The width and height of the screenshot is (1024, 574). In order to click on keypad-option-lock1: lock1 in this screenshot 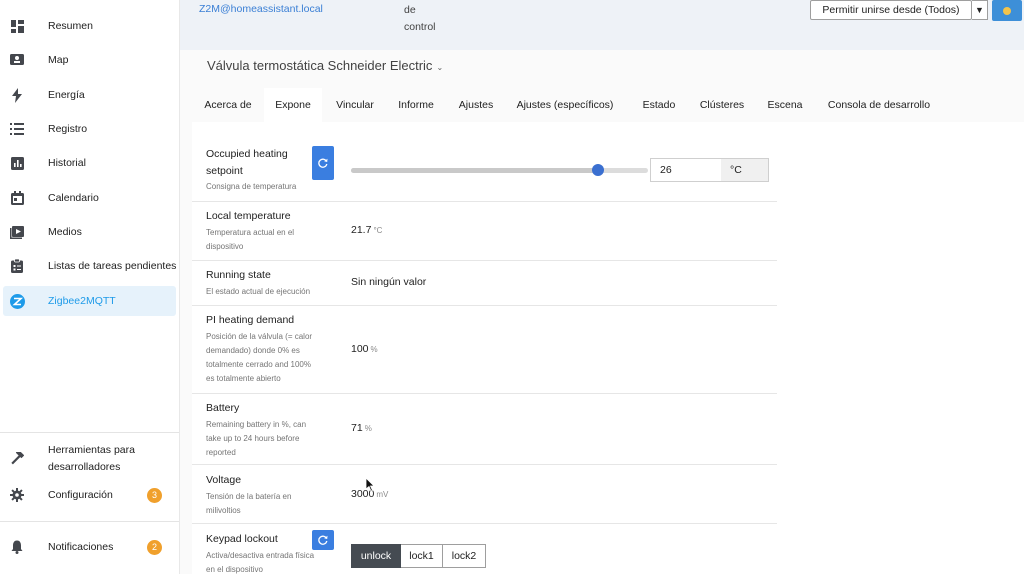, I will do `click(422, 556)`.